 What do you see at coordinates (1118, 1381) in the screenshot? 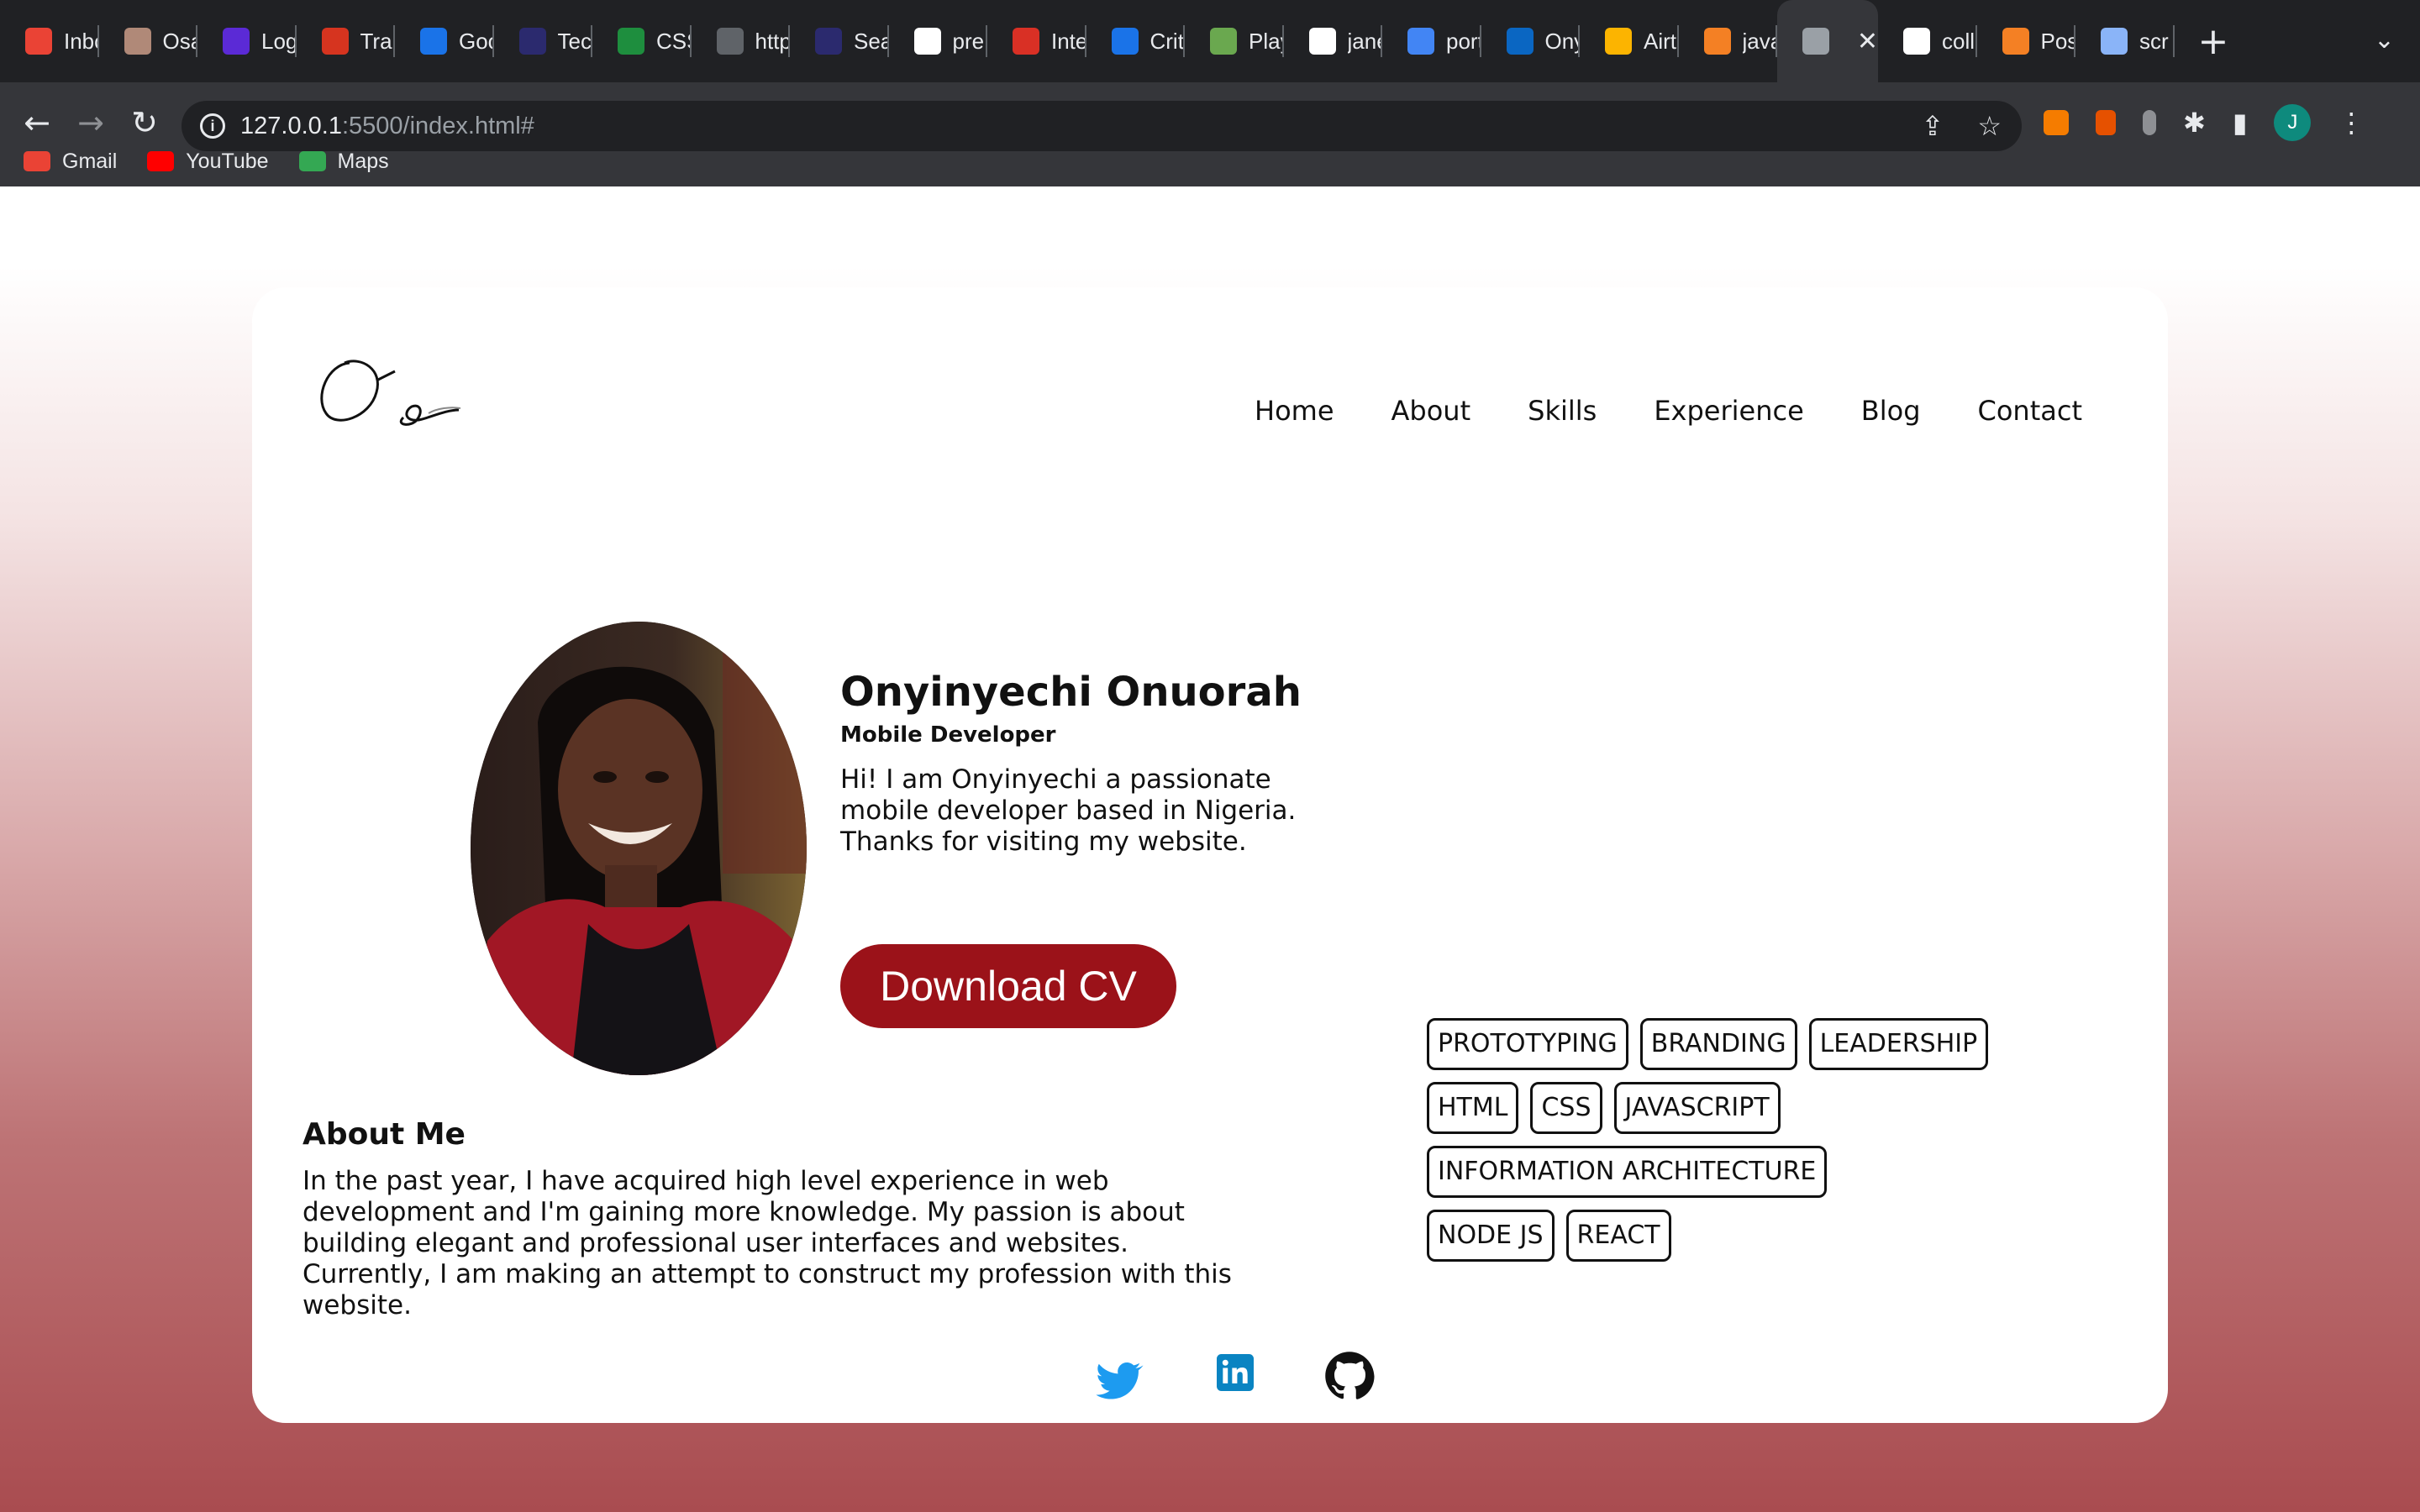
I see `twitter-icon` at bounding box center [1118, 1381].